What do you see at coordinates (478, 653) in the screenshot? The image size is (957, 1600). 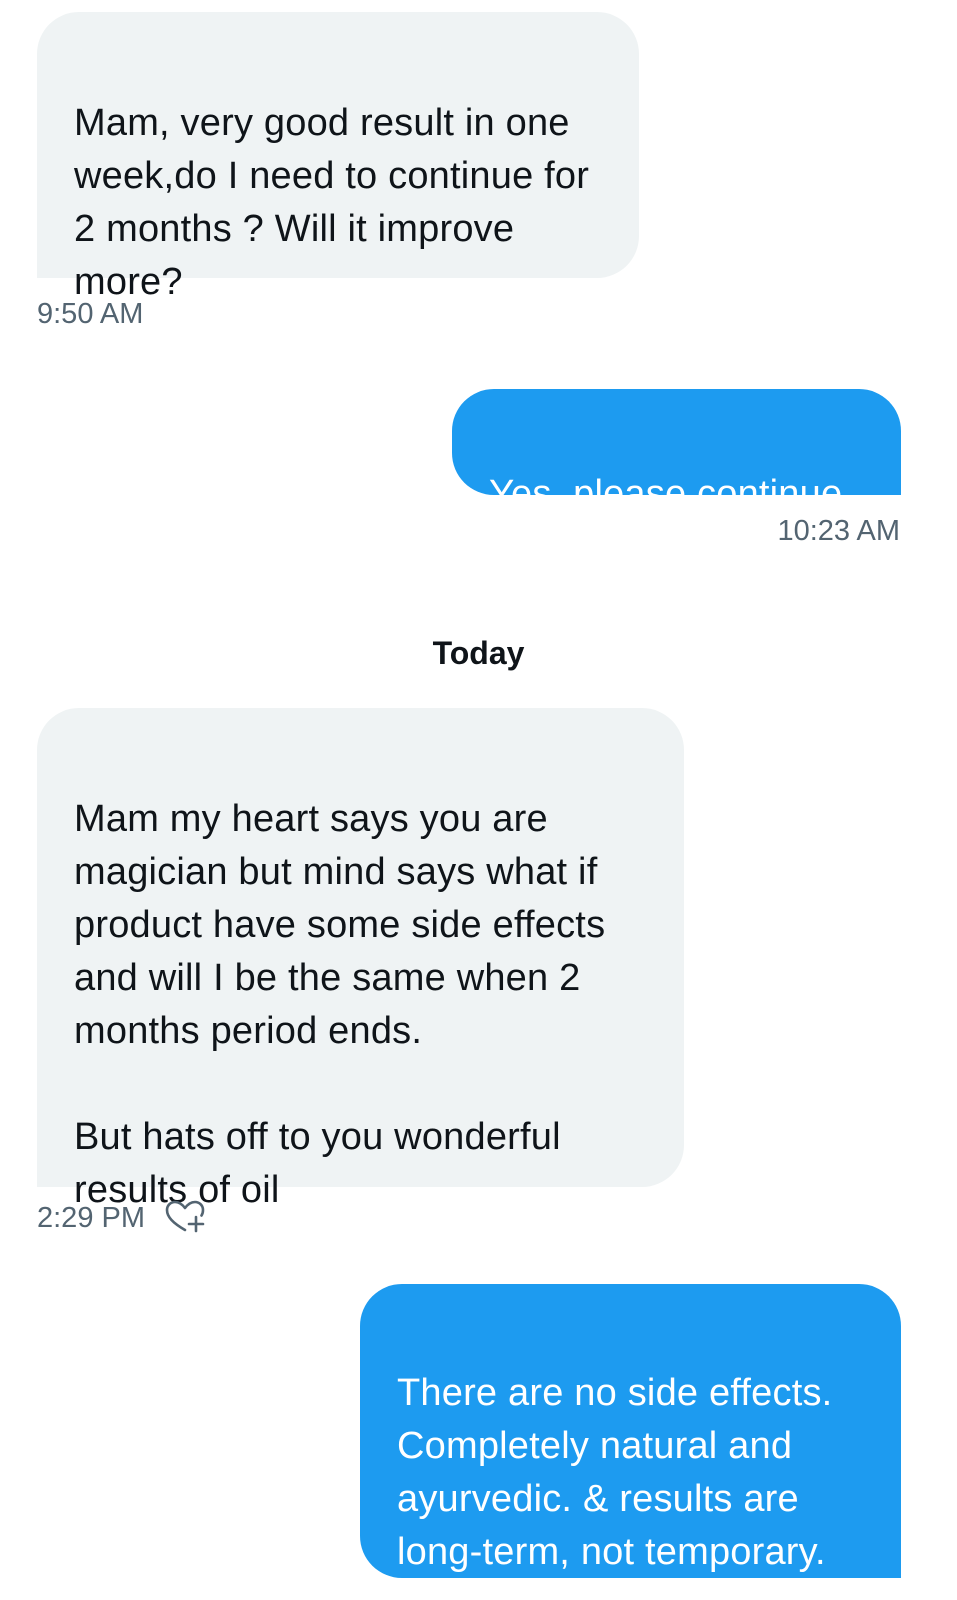 I see `date-divider: Today` at bounding box center [478, 653].